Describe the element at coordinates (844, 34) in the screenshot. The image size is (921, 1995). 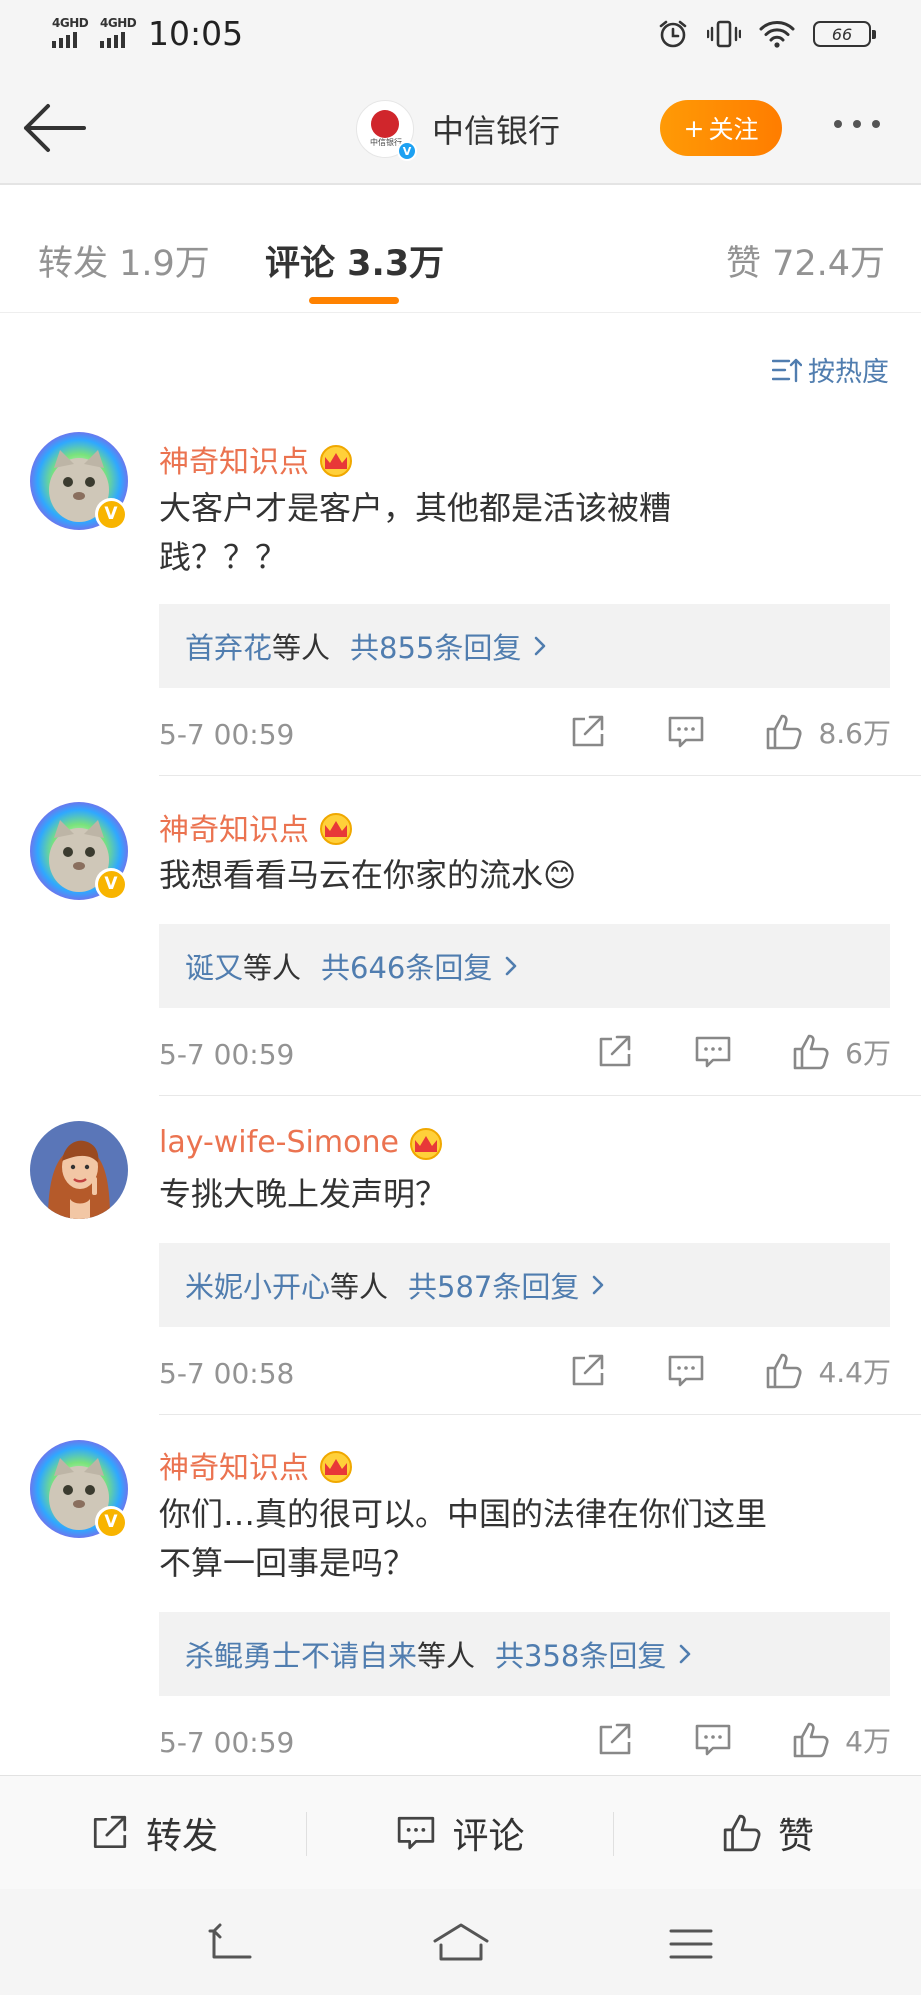
I see `battery-indicator: 66` at that location.